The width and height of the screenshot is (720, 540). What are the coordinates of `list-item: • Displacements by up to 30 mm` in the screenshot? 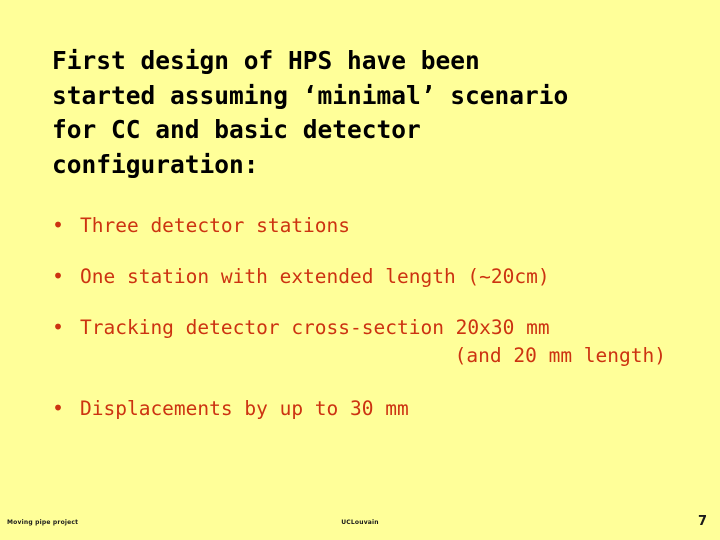 It's located at (372, 408).